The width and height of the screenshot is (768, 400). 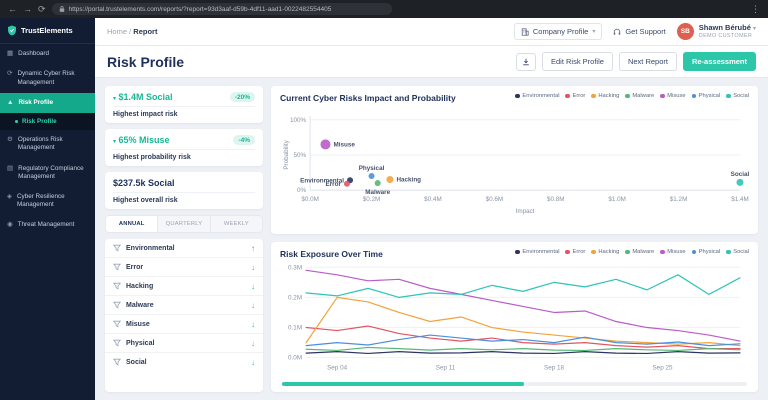 What do you see at coordinates (47, 122) in the screenshot?
I see `sidebar-subitem-risk-profile: Risk Profile` at bounding box center [47, 122].